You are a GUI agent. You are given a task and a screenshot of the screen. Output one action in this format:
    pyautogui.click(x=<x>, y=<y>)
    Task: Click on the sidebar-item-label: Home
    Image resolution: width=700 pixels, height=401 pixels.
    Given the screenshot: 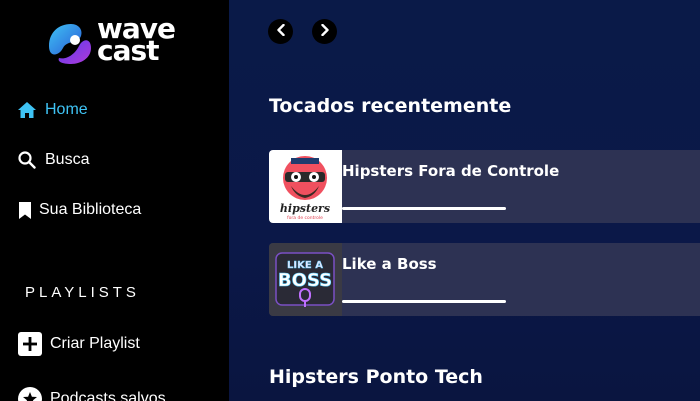 What is the action you would take?
    pyautogui.click(x=66, y=109)
    